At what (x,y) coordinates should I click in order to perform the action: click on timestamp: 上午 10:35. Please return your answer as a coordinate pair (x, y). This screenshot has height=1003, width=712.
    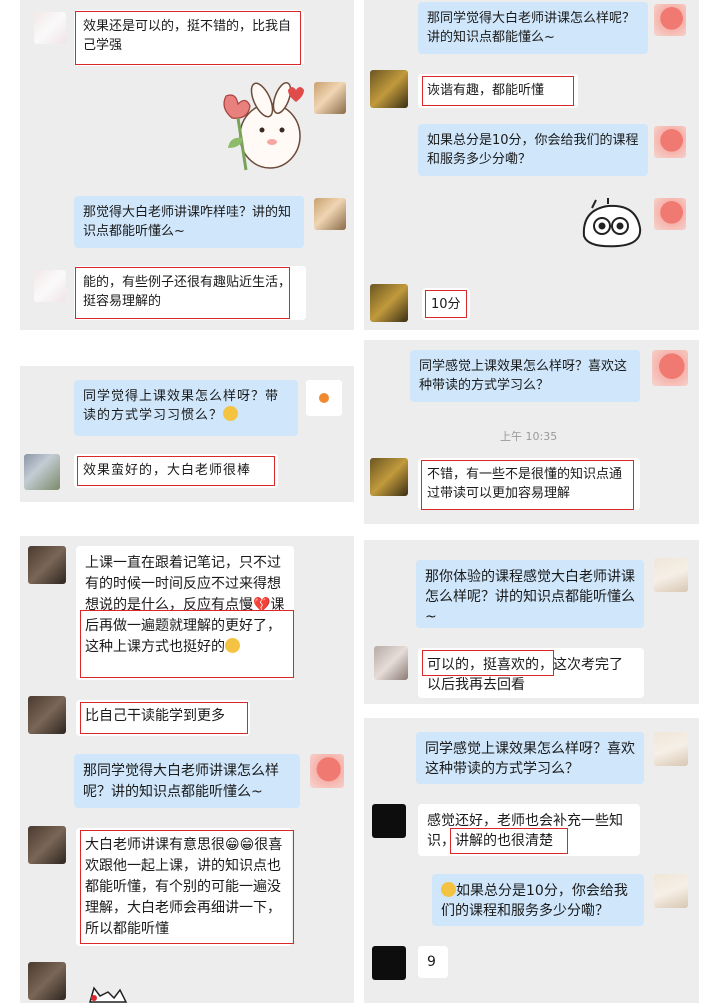
    Looking at the image, I should click on (529, 436).